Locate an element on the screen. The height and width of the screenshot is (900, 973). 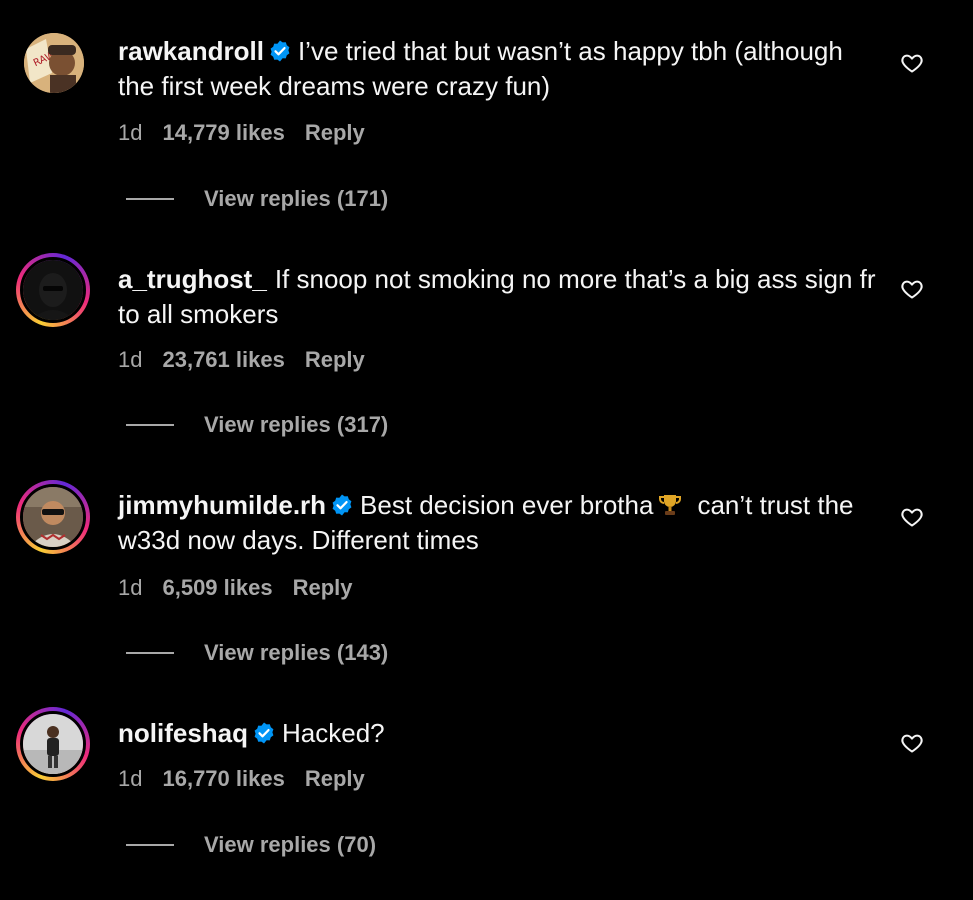
view-replies-label: View replies (70) is located at coordinates (290, 844).